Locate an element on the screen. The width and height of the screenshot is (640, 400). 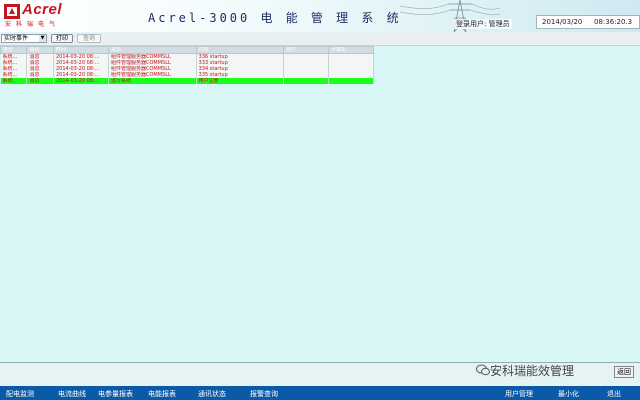
column-header-time: 时间 is located at coordinates (81, 50).